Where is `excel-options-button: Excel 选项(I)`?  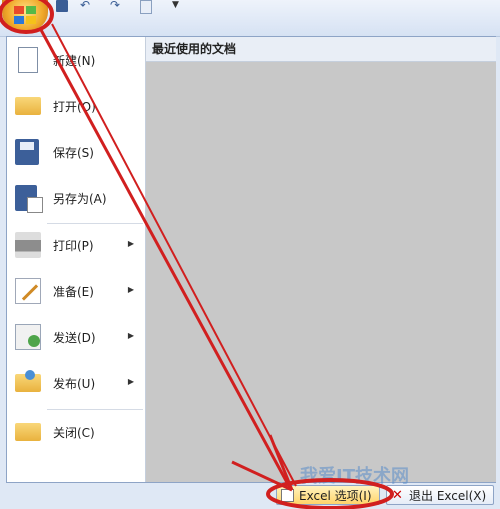 excel-options-button: Excel 选项(I) is located at coordinates (328, 495).